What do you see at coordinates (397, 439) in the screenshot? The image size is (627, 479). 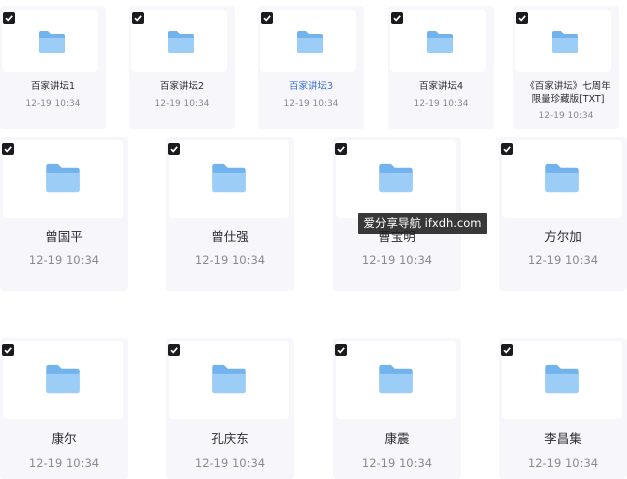 I see `file-name: 康震` at bounding box center [397, 439].